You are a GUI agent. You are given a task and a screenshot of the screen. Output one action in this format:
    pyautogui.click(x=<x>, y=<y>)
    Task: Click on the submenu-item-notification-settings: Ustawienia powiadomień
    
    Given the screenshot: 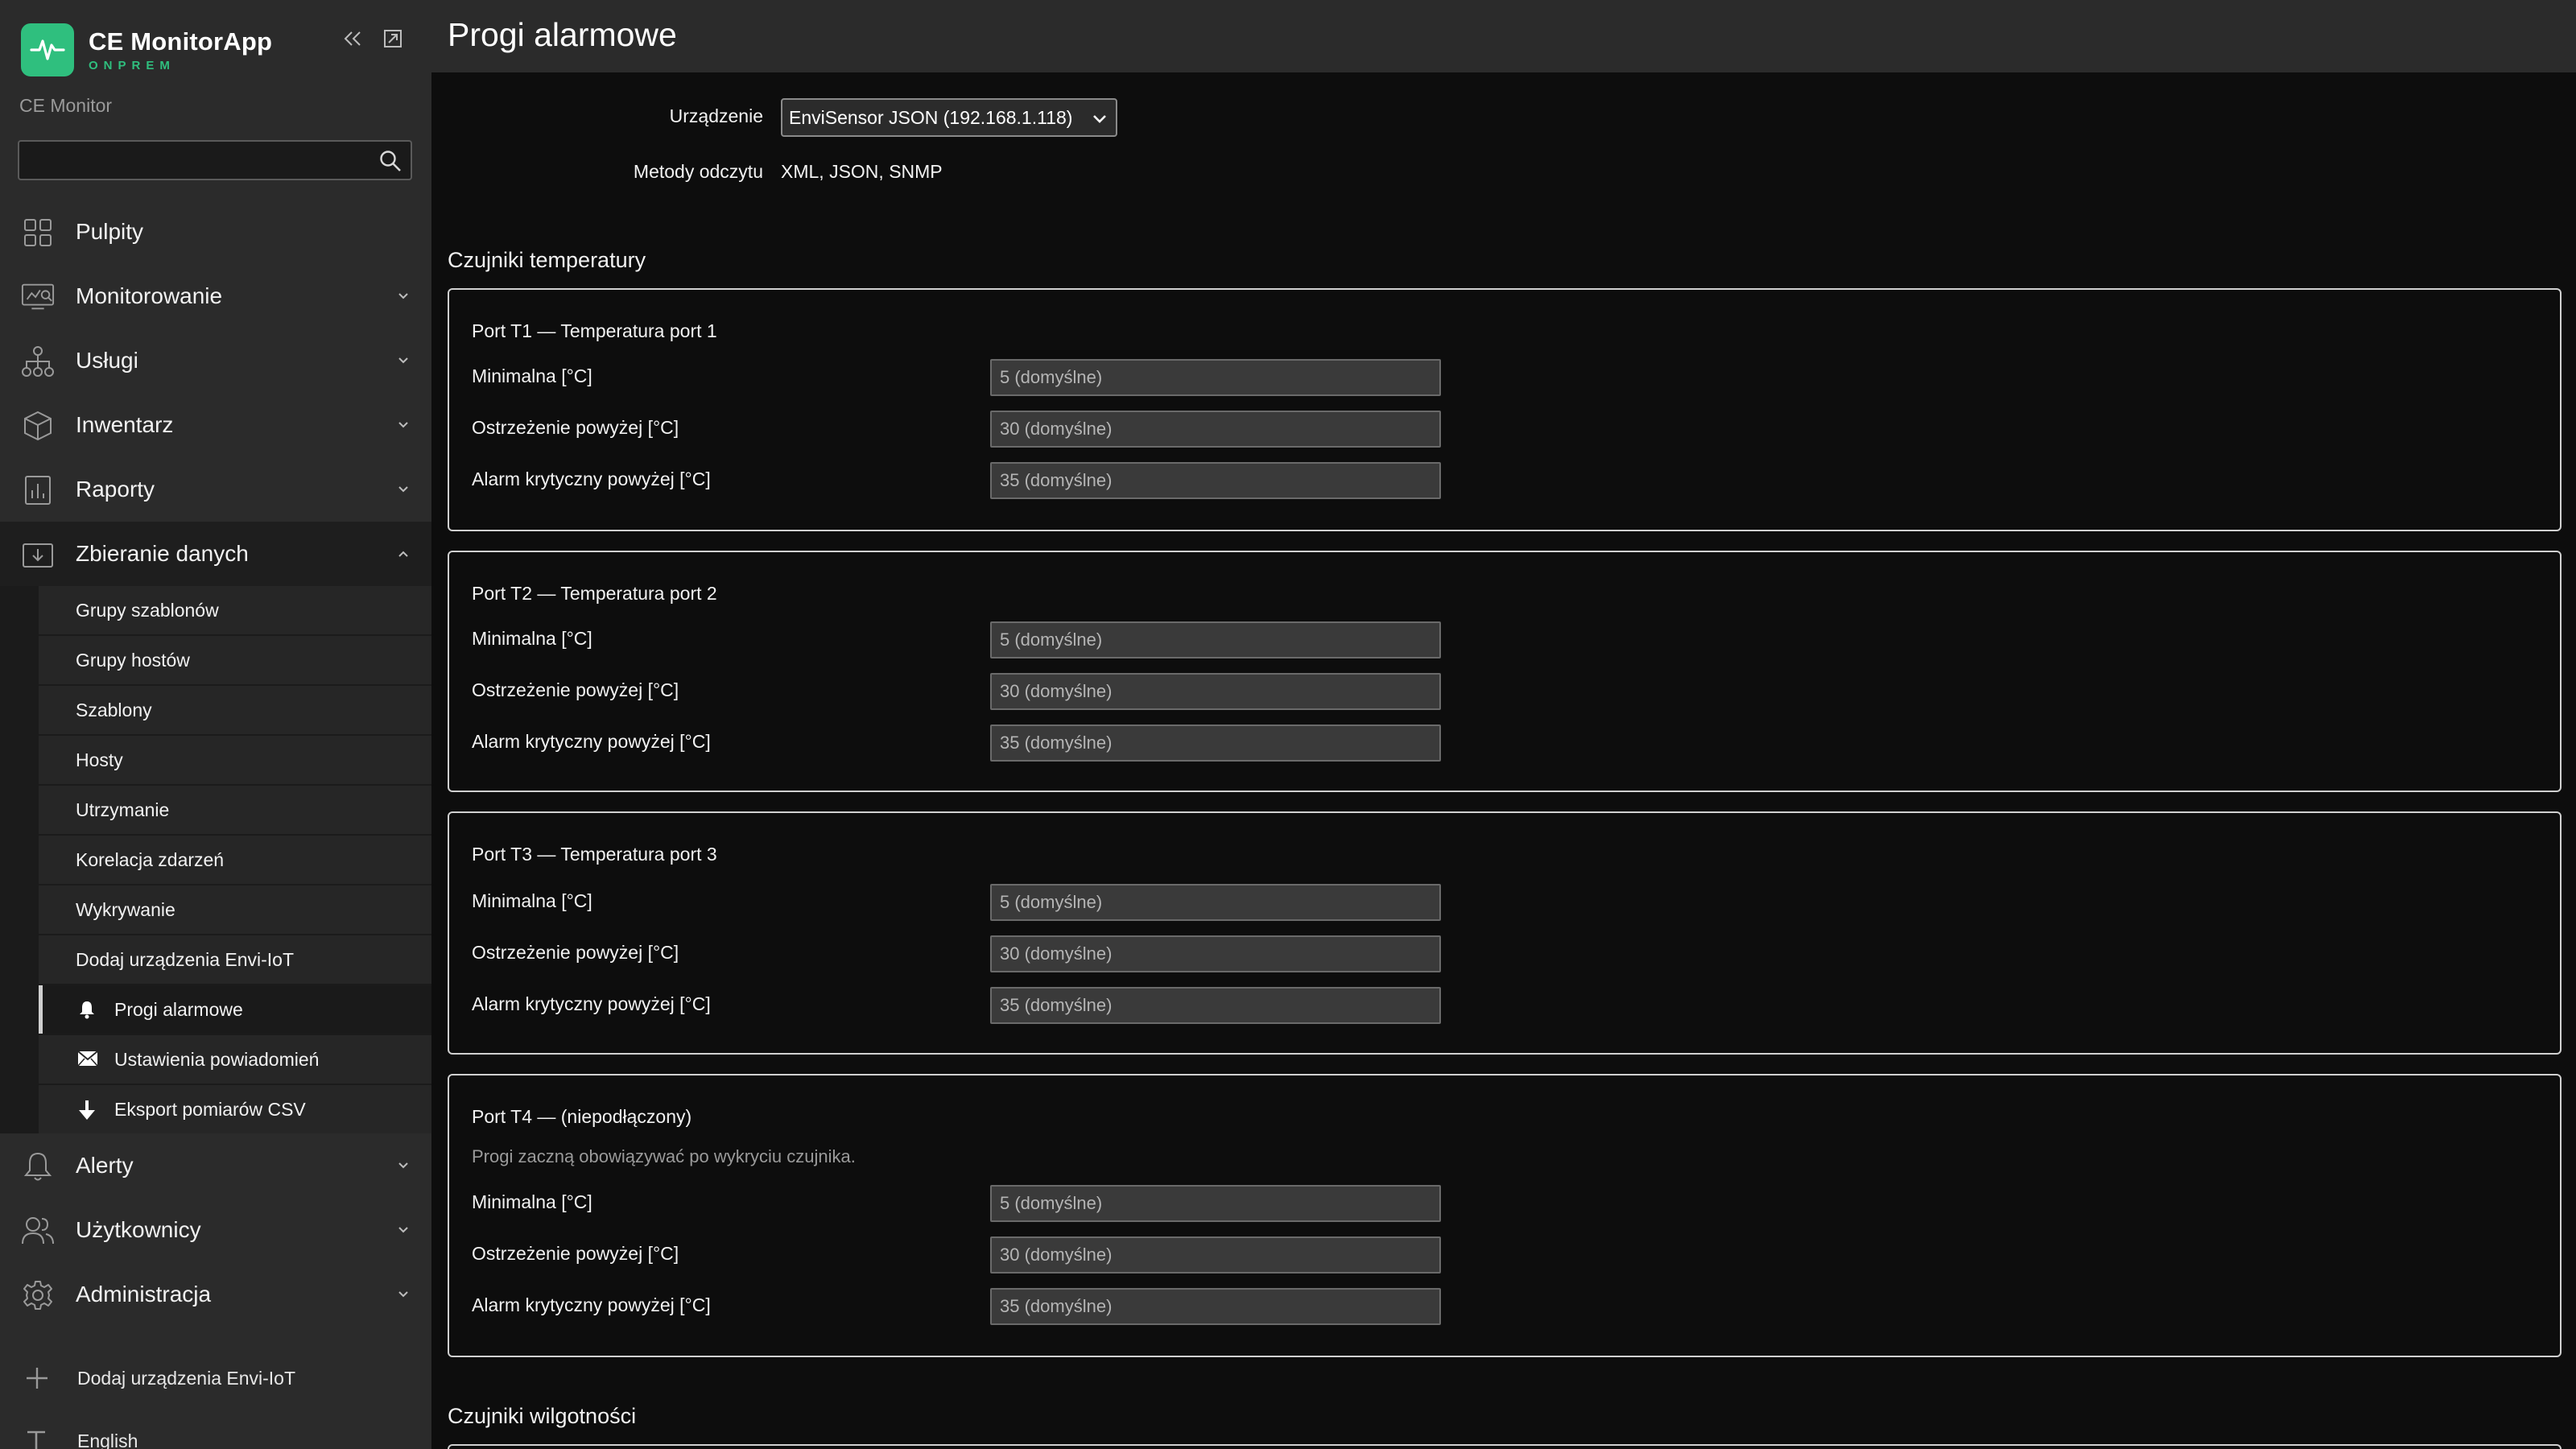 What is the action you would take?
    pyautogui.click(x=235, y=1059)
    